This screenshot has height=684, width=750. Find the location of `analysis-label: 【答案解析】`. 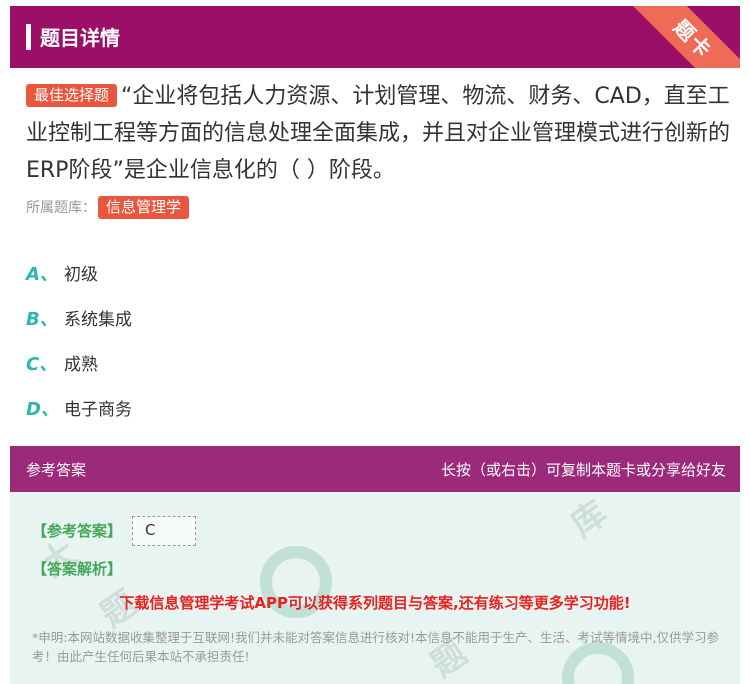

analysis-label: 【答案解析】 is located at coordinates (77, 569).